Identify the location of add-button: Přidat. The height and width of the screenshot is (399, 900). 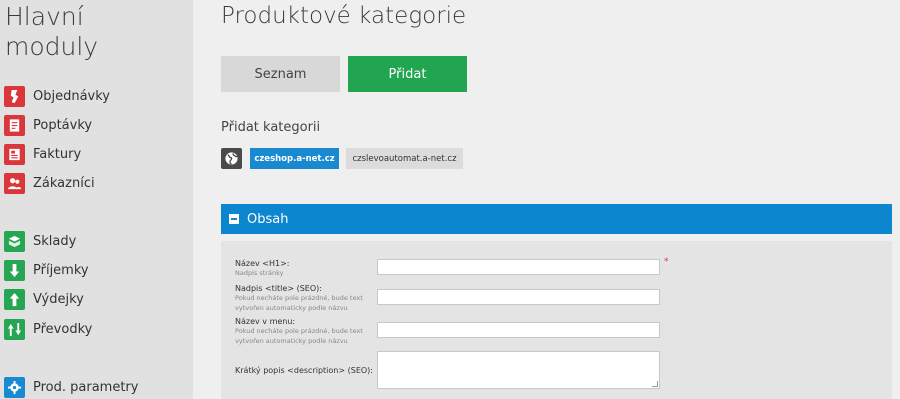
(407, 74).